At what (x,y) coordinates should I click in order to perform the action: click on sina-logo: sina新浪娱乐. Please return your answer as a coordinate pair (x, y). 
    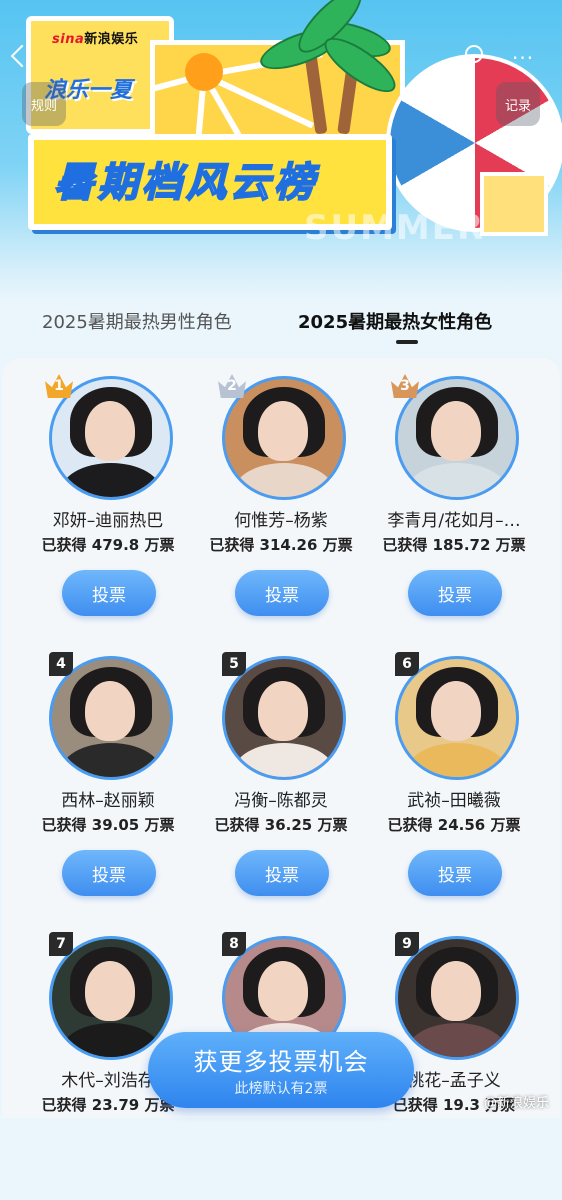
    Looking at the image, I should click on (95, 39).